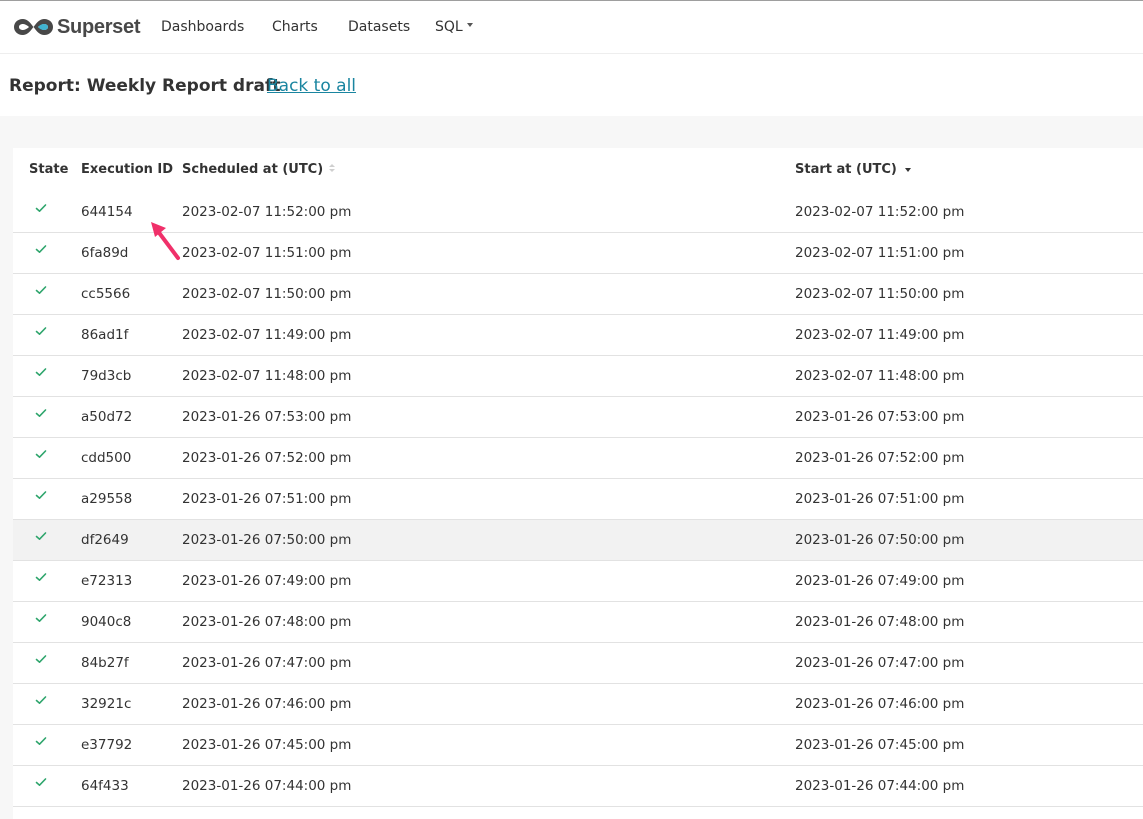 The height and width of the screenshot is (819, 1143). I want to click on scheduled-at-cell: 2023-01-26 07:50:00 pm, so click(267, 540).